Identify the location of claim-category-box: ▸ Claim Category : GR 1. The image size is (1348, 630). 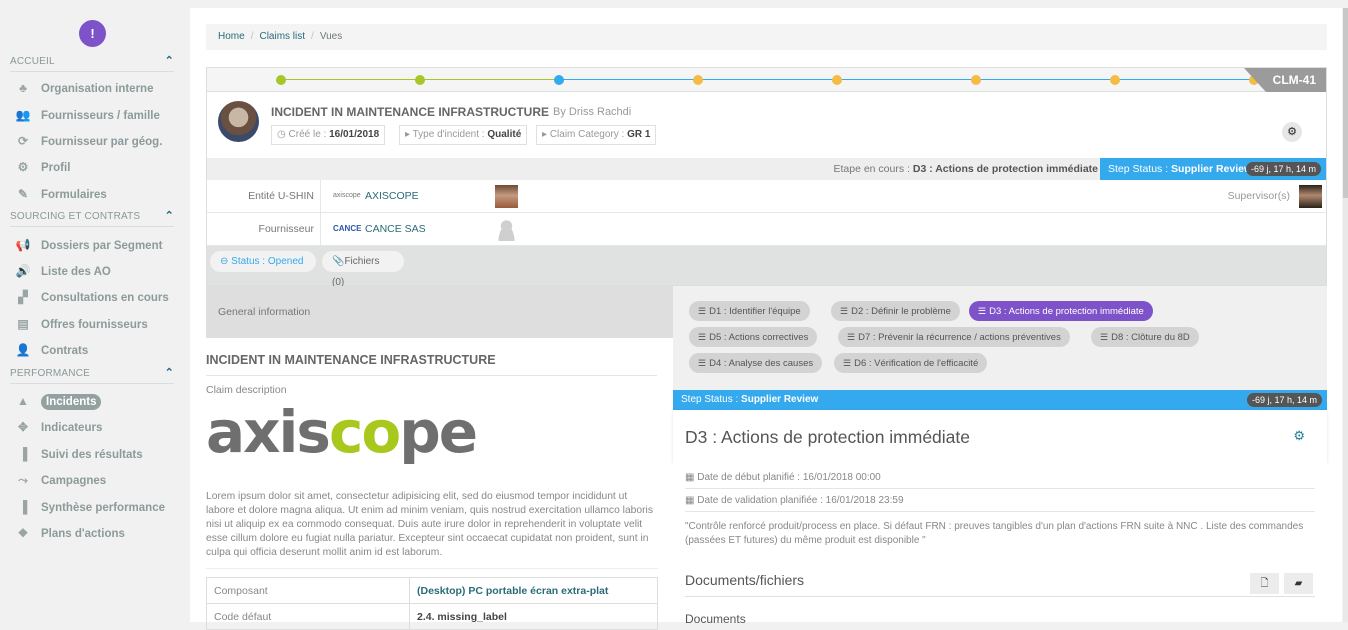
(596, 135).